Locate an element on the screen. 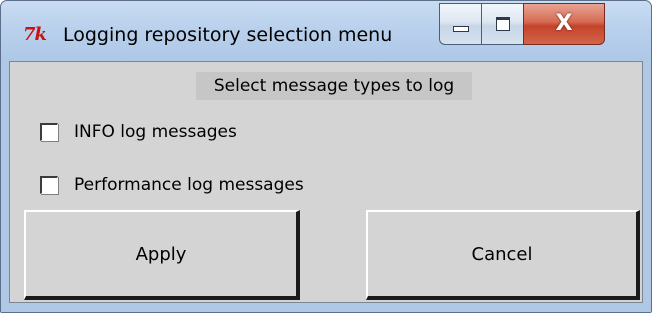 Image resolution: width=652 pixels, height=313 pixels. close-button: X is located at coordinates (564, 24).